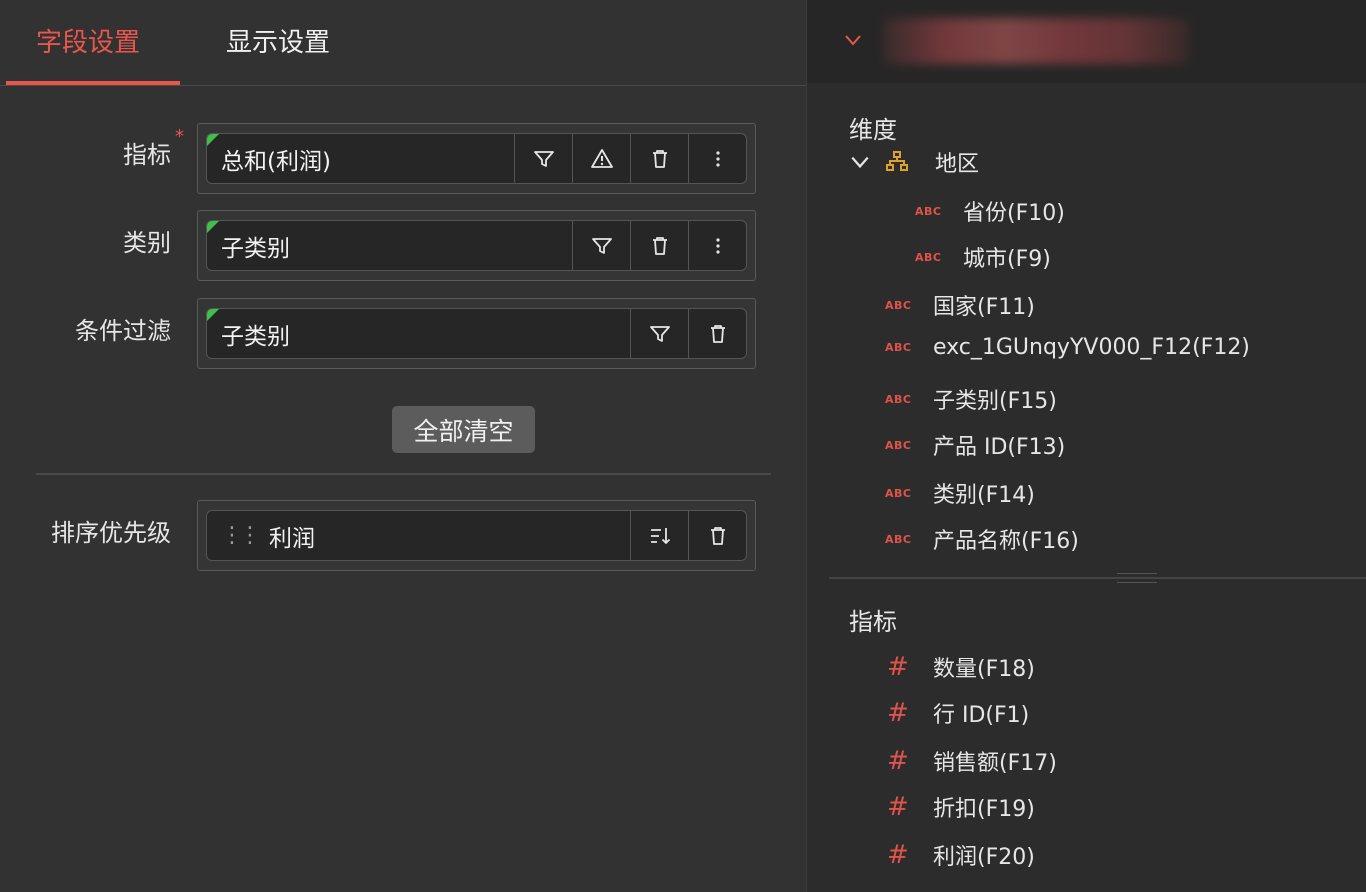 Image resolution: width=1366 pixels, height=892 pixels. I want to click on filter-field: 子类别, so click(476, 333).